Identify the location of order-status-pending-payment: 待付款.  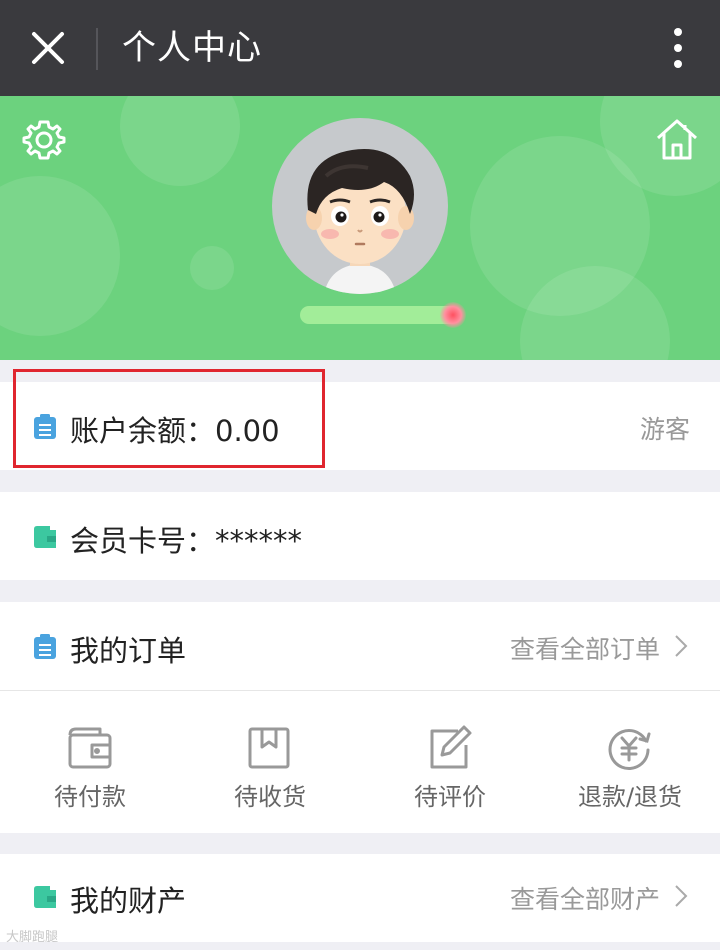
(90, 762).